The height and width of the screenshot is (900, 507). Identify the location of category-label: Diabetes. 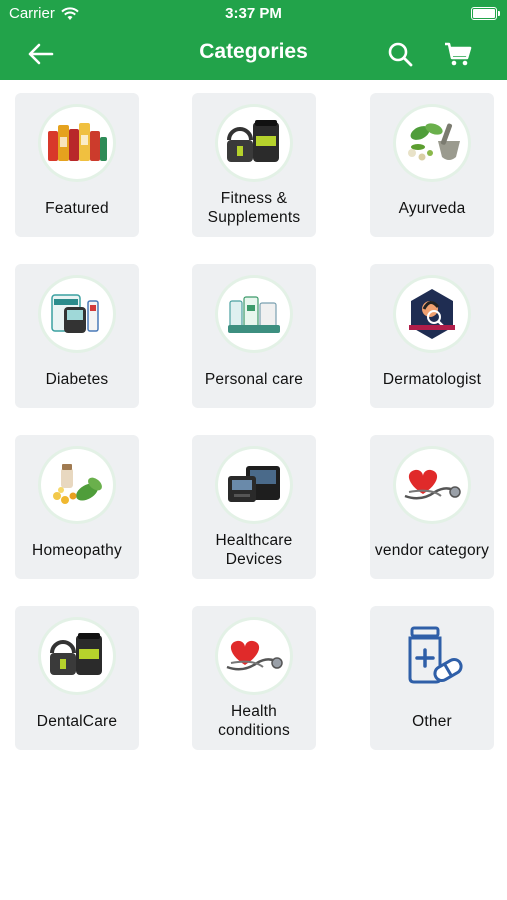
(77, 379).